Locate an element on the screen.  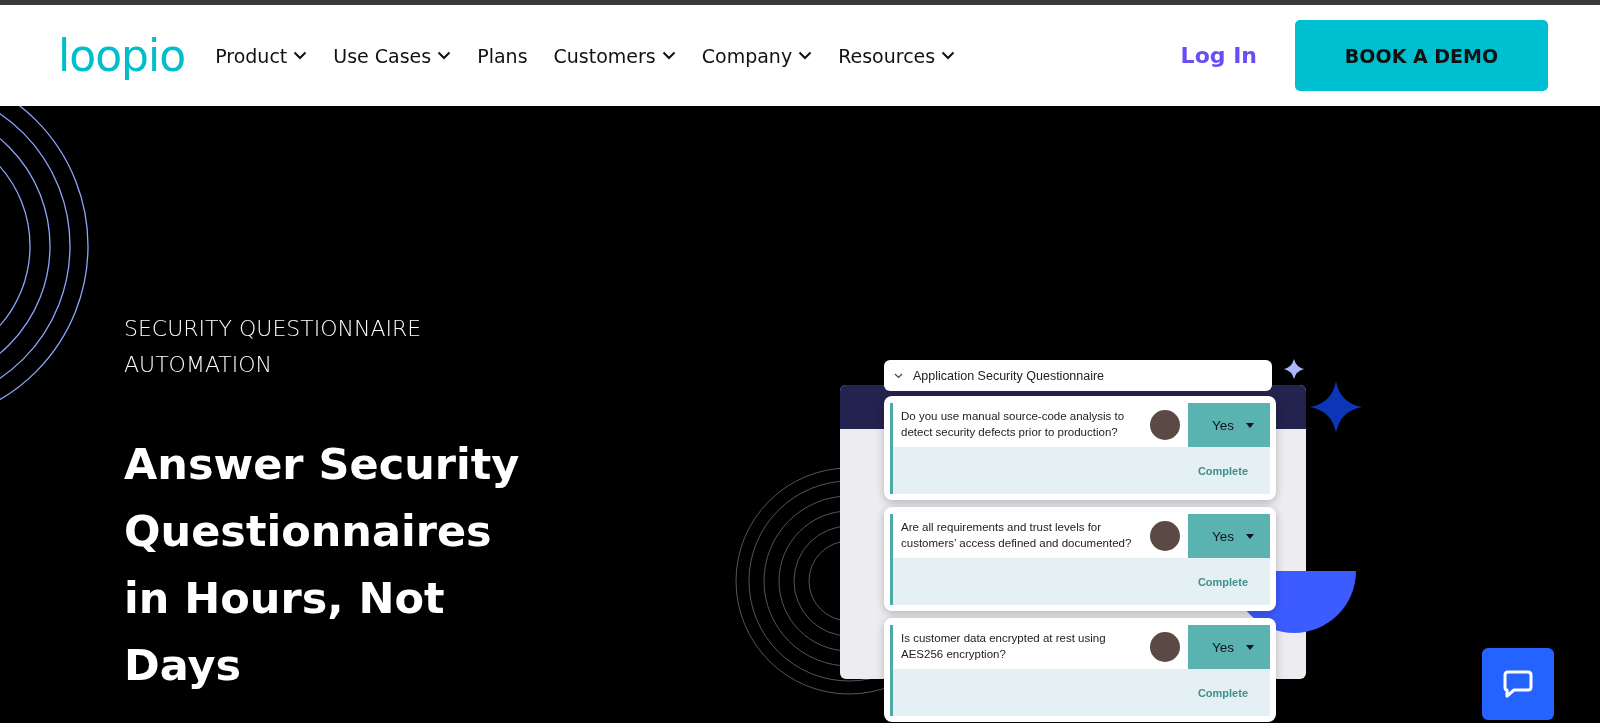
nav-menu-item: Product is located at coordinates (261, 55).